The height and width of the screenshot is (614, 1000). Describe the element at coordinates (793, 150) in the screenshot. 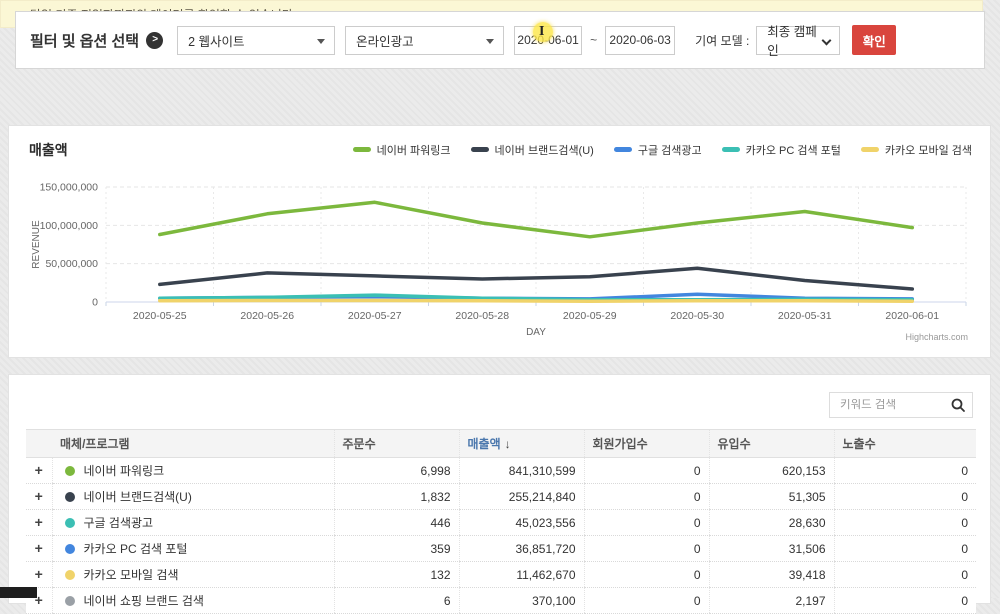

I see `legend-label: 카카오 PC 검색 포털` at that location.